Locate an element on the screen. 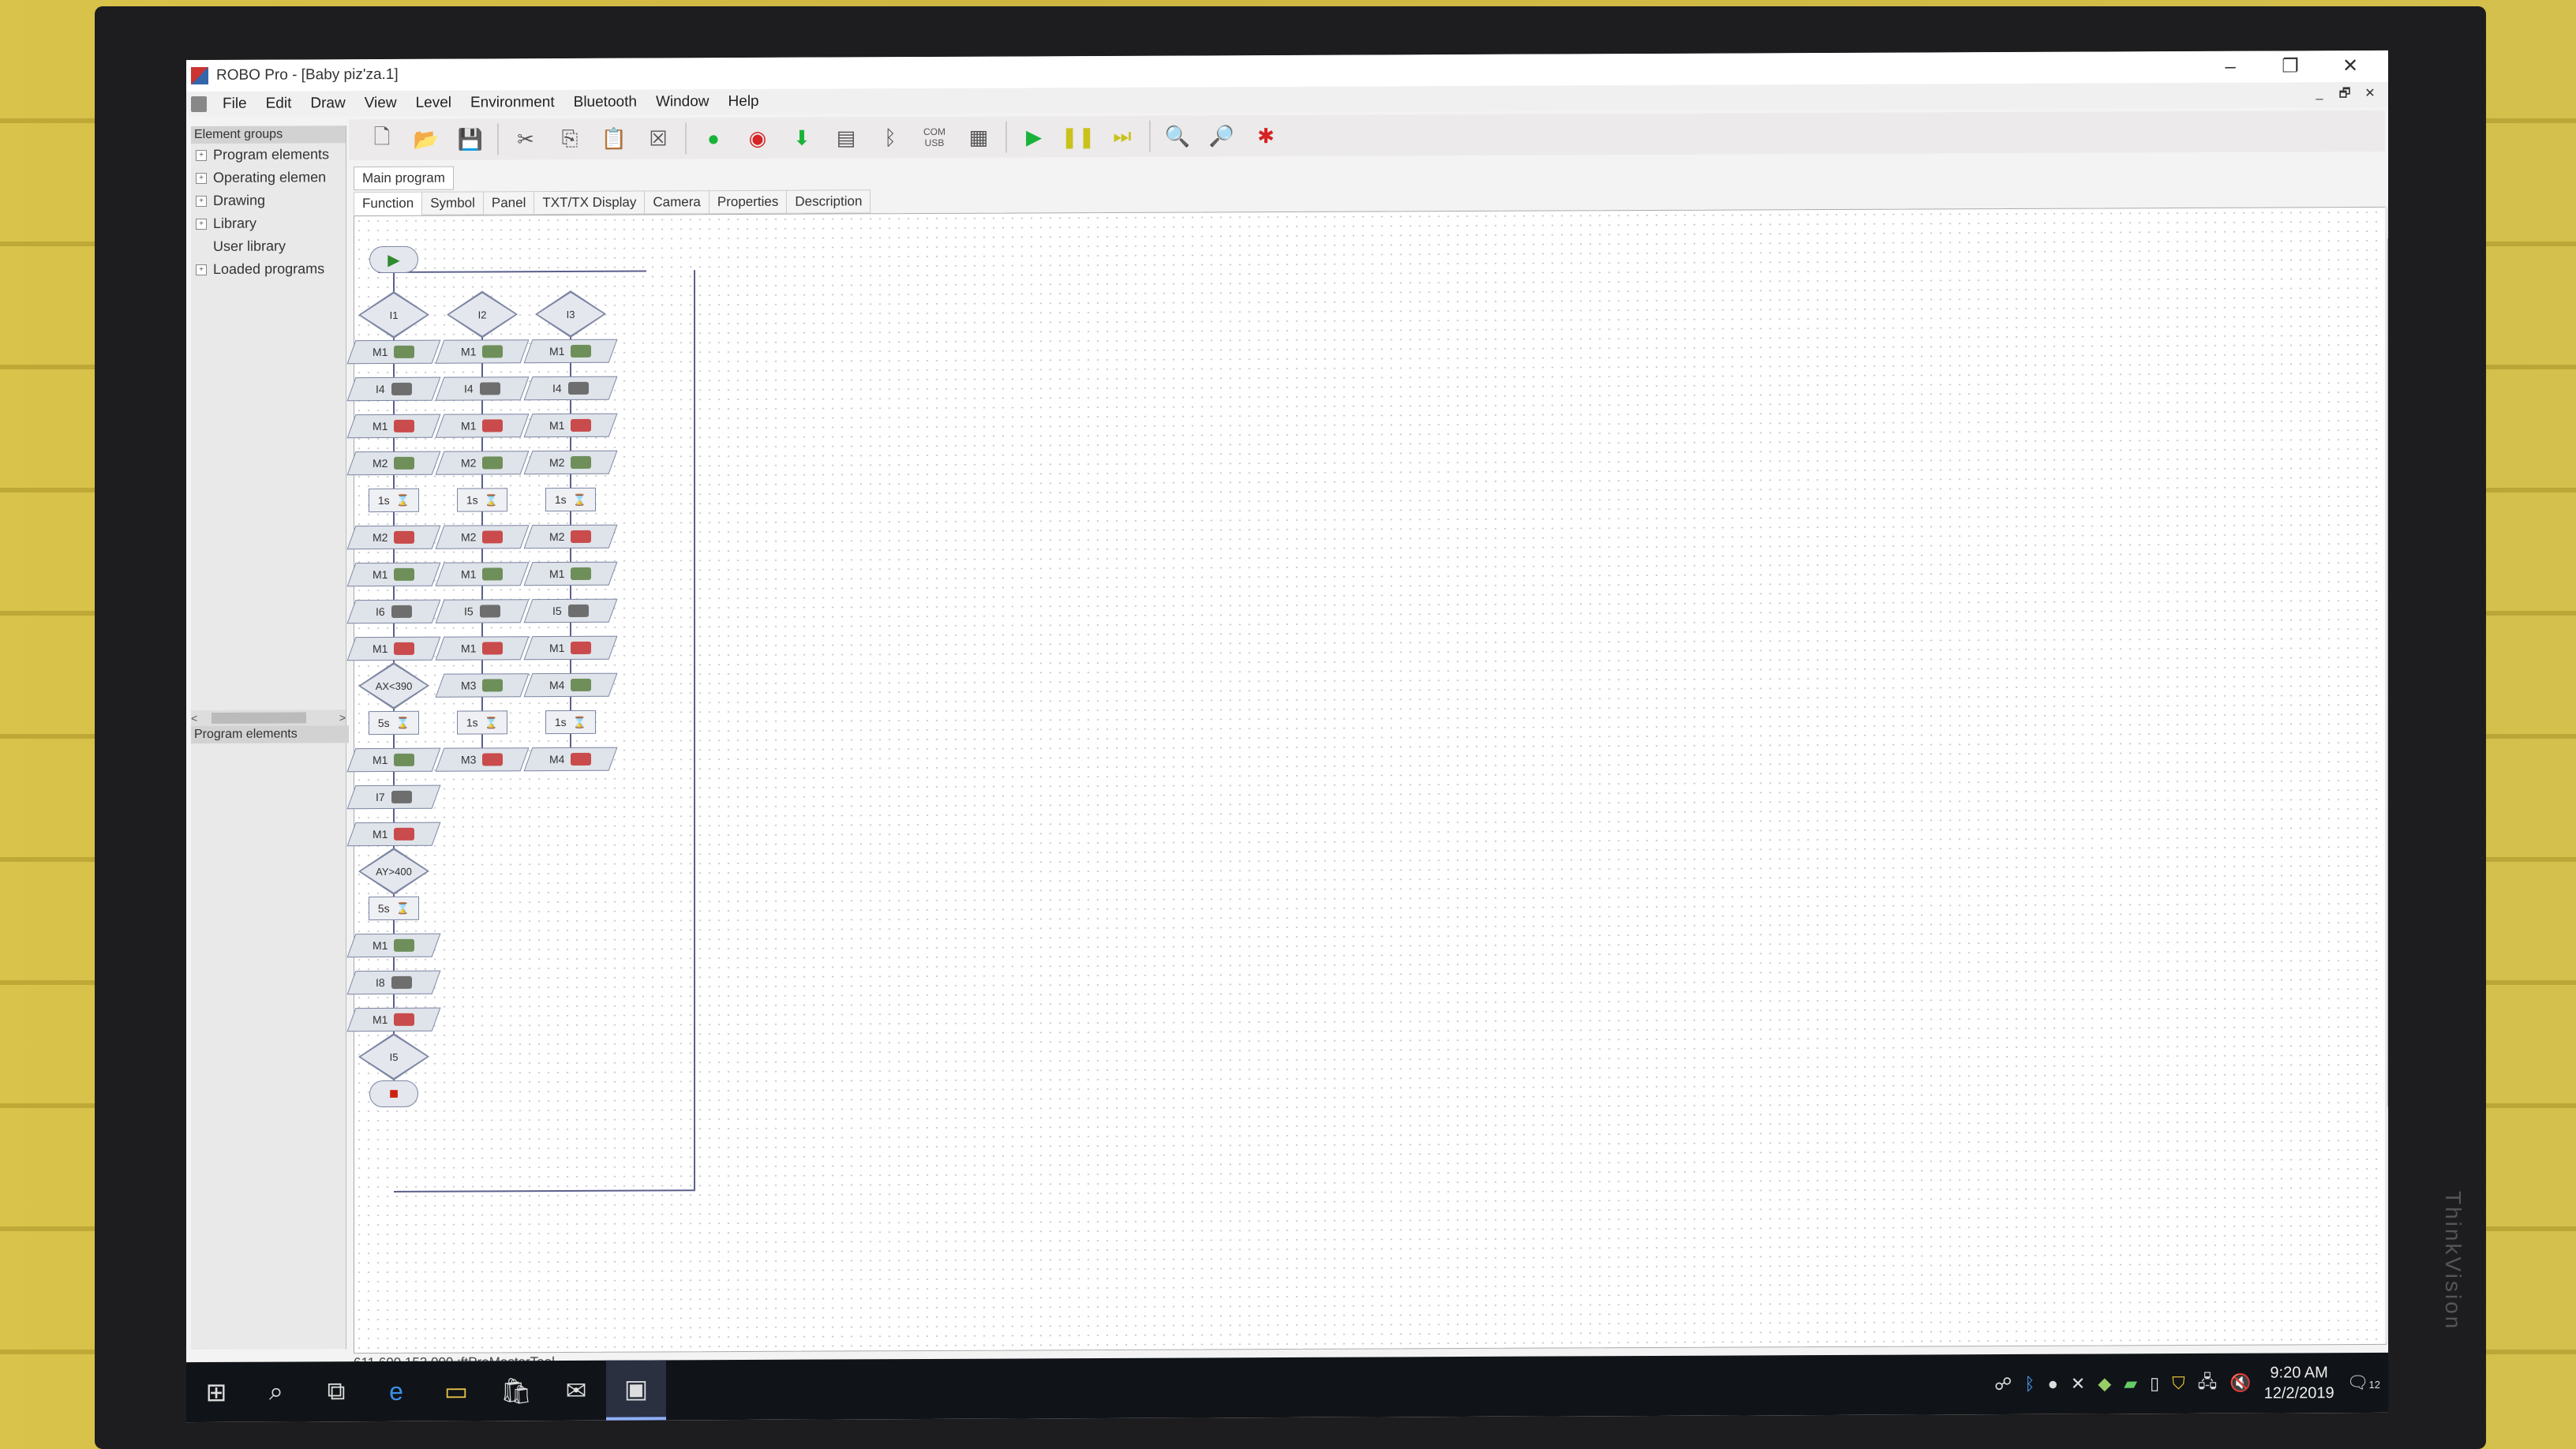 The height and width of the screenshot is (1449, 2576). window-icon: ▦ is located at coordinates (978, 137).